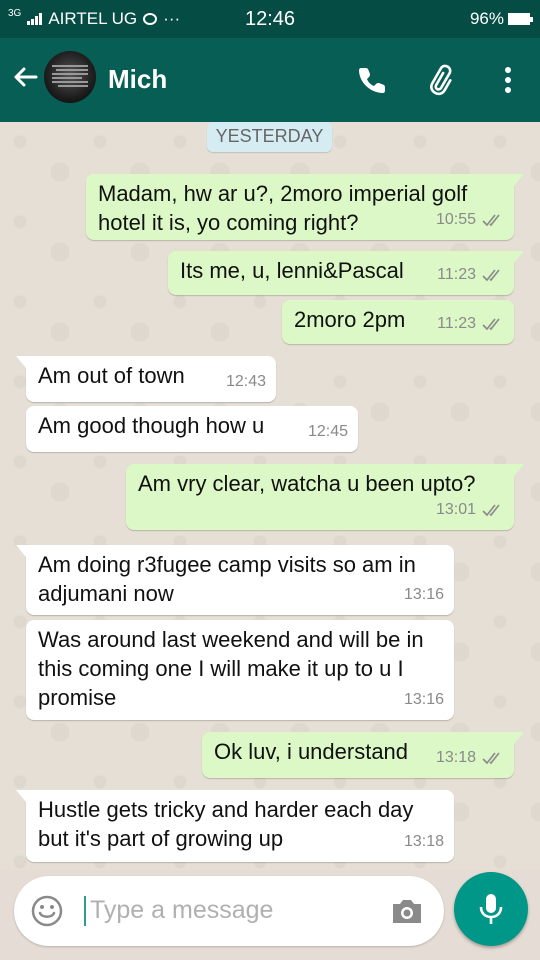  I want to click on date-separator: YESTERDAY, so click(269, 137).